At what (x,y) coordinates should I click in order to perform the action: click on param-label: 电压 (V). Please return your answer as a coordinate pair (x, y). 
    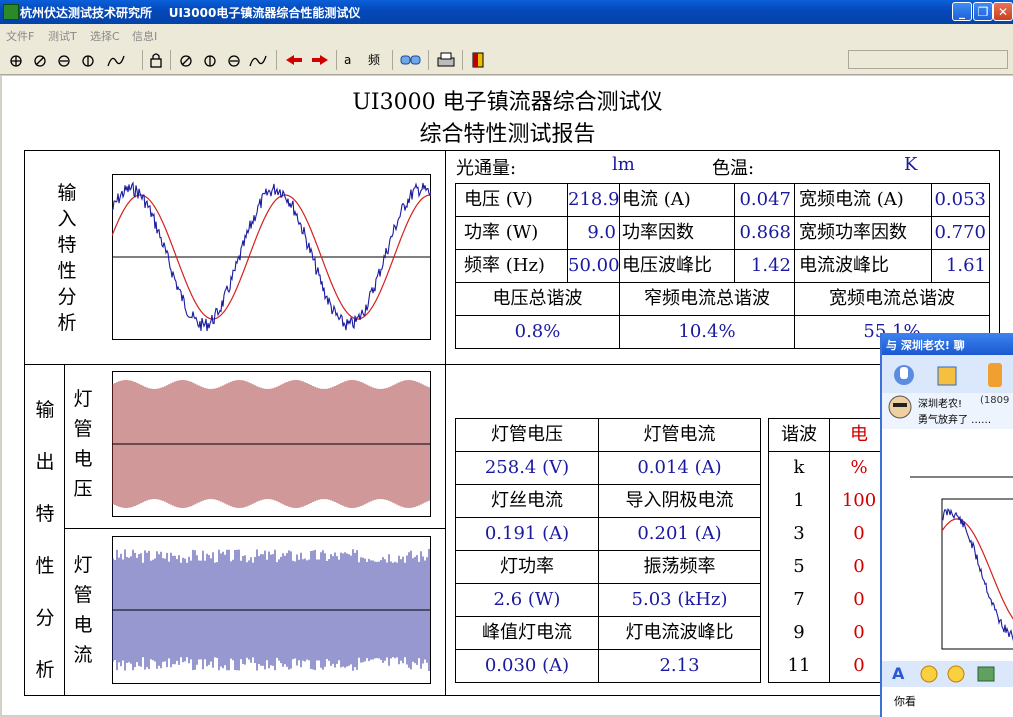
    Looking at the image, I should click on (511, 200).